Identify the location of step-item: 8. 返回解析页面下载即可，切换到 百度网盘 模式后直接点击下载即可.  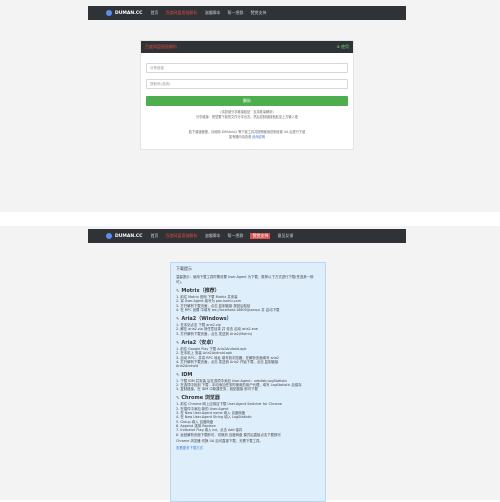
(228, 434).